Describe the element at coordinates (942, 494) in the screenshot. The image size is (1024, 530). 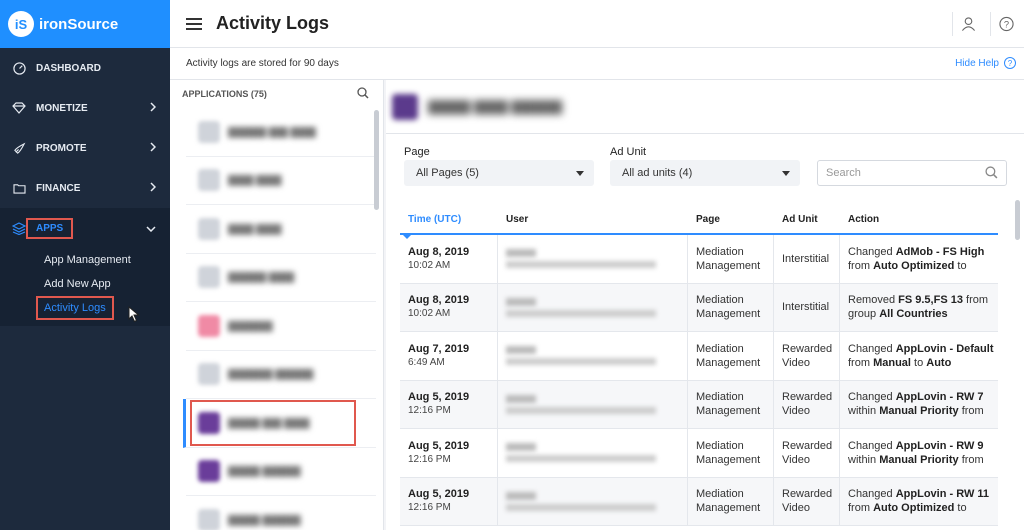
I see `action-target: AppLovin - RW 11` at that location.